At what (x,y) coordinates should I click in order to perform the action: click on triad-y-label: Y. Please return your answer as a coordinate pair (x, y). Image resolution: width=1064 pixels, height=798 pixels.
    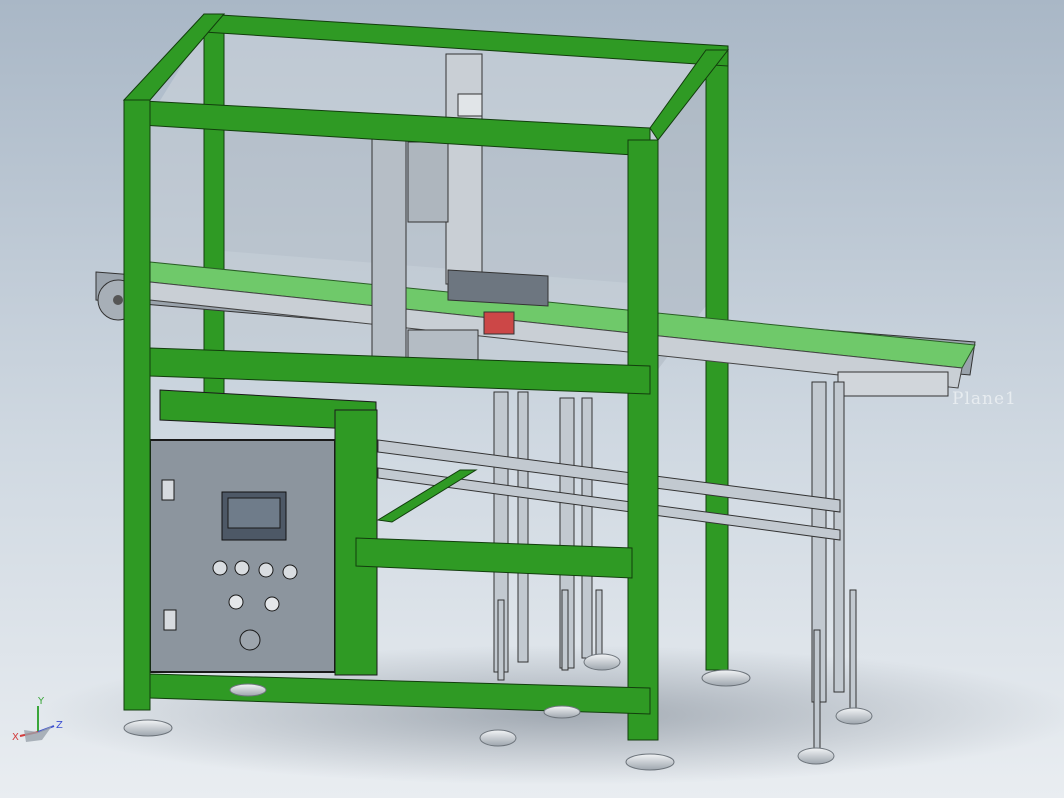
    Looking at the image, I should click on (41, 701).